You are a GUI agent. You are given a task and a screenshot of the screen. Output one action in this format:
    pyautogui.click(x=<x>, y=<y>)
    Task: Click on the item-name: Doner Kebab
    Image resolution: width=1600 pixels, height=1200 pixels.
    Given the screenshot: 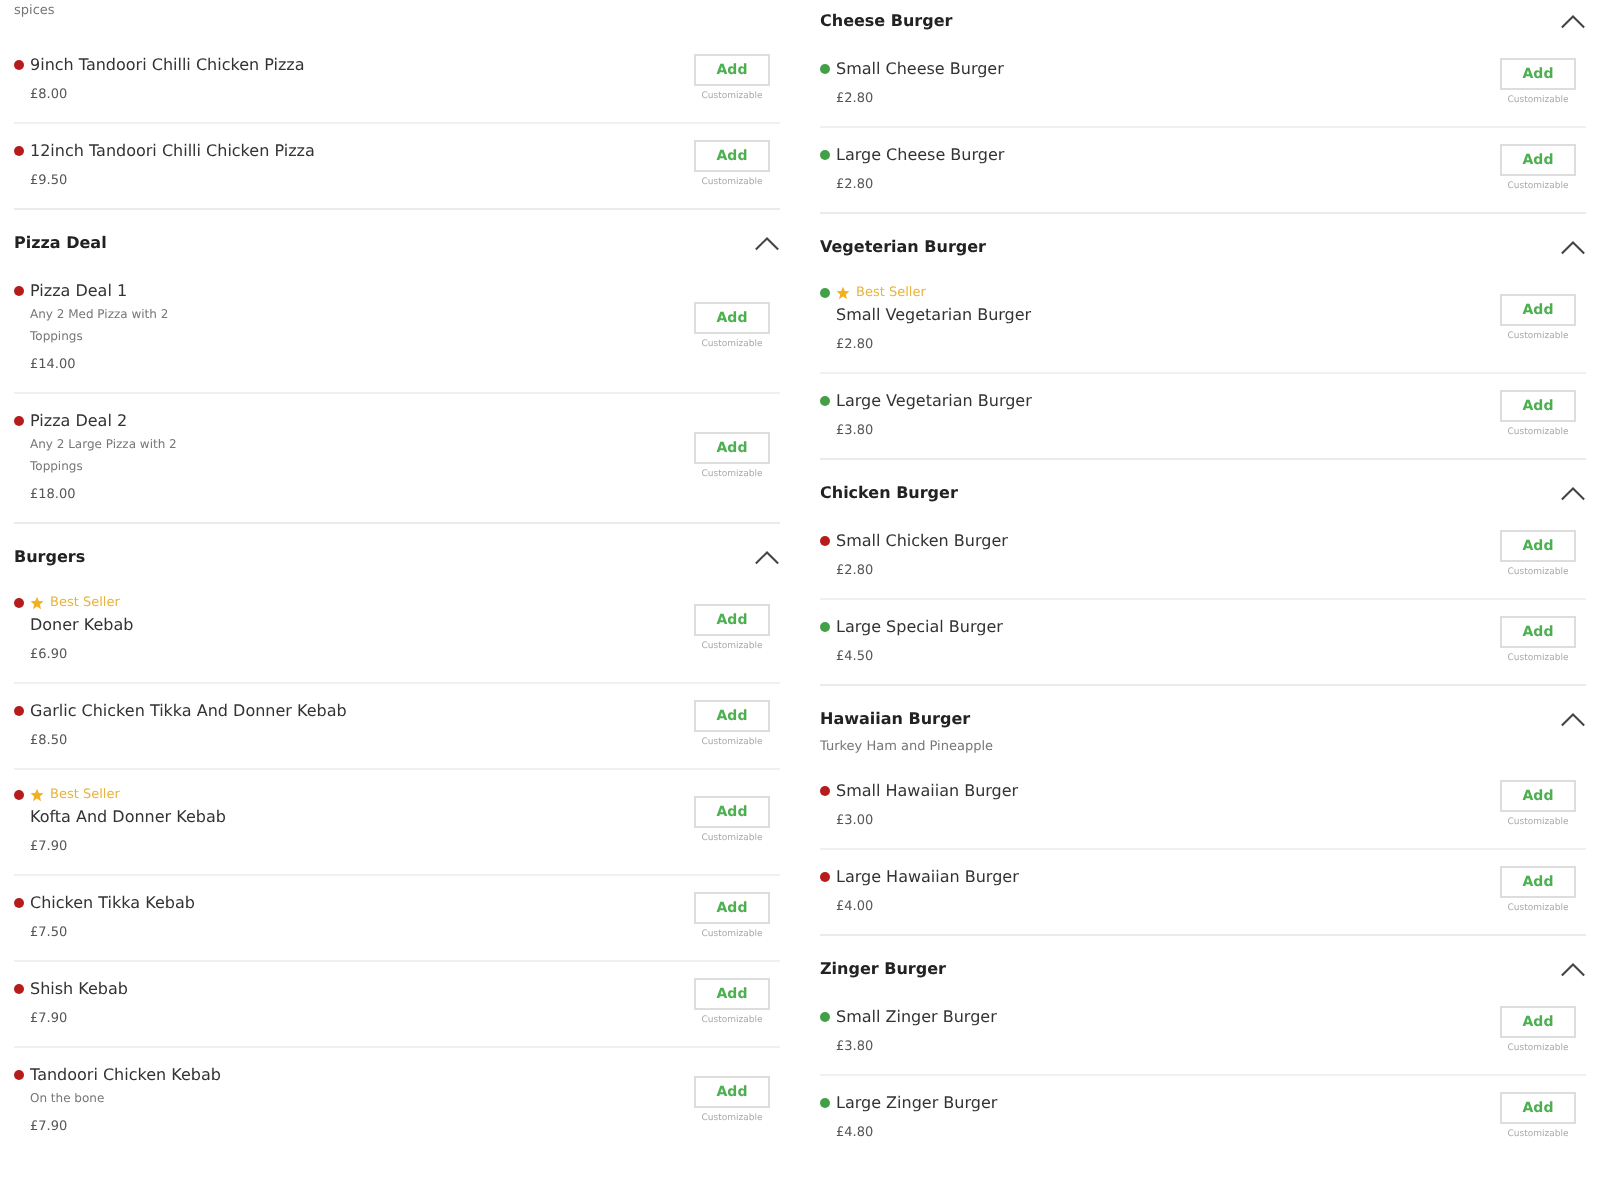 What is the action you would take?
    pyautogui.click(x=82, y=626)
    